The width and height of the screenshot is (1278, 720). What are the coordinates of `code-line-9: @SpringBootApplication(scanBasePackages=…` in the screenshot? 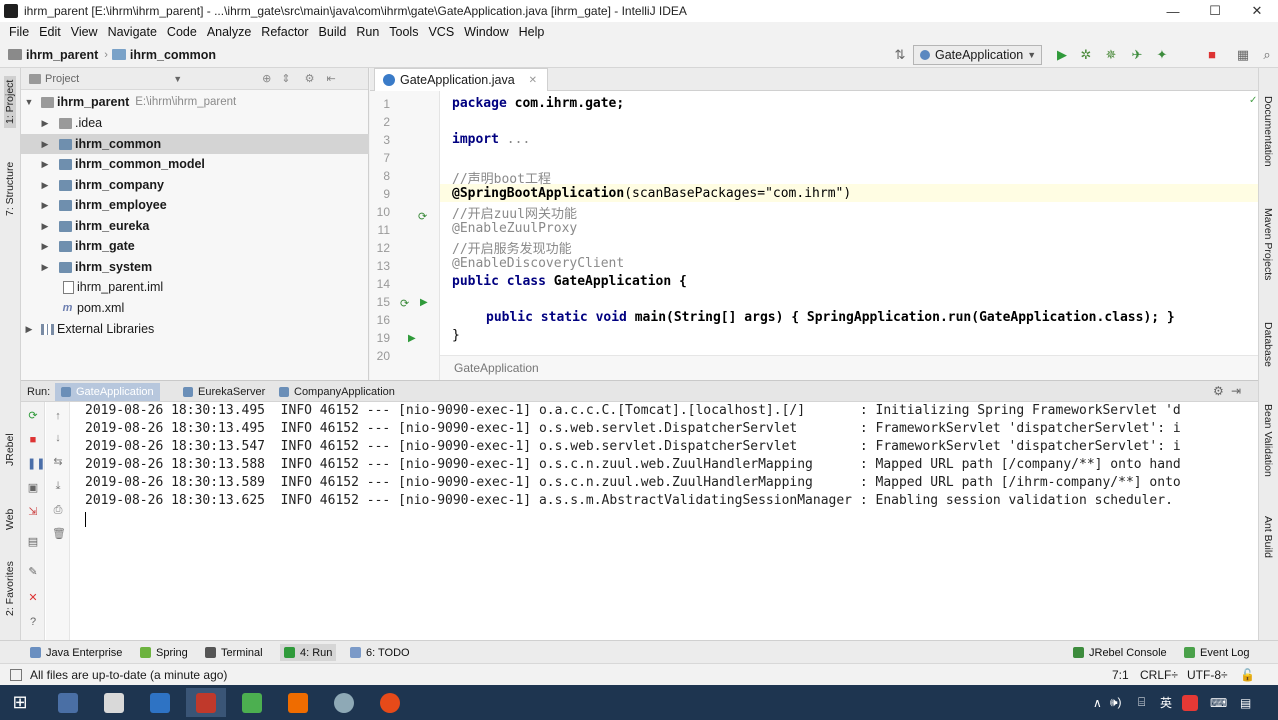 It's located at (651, 193).